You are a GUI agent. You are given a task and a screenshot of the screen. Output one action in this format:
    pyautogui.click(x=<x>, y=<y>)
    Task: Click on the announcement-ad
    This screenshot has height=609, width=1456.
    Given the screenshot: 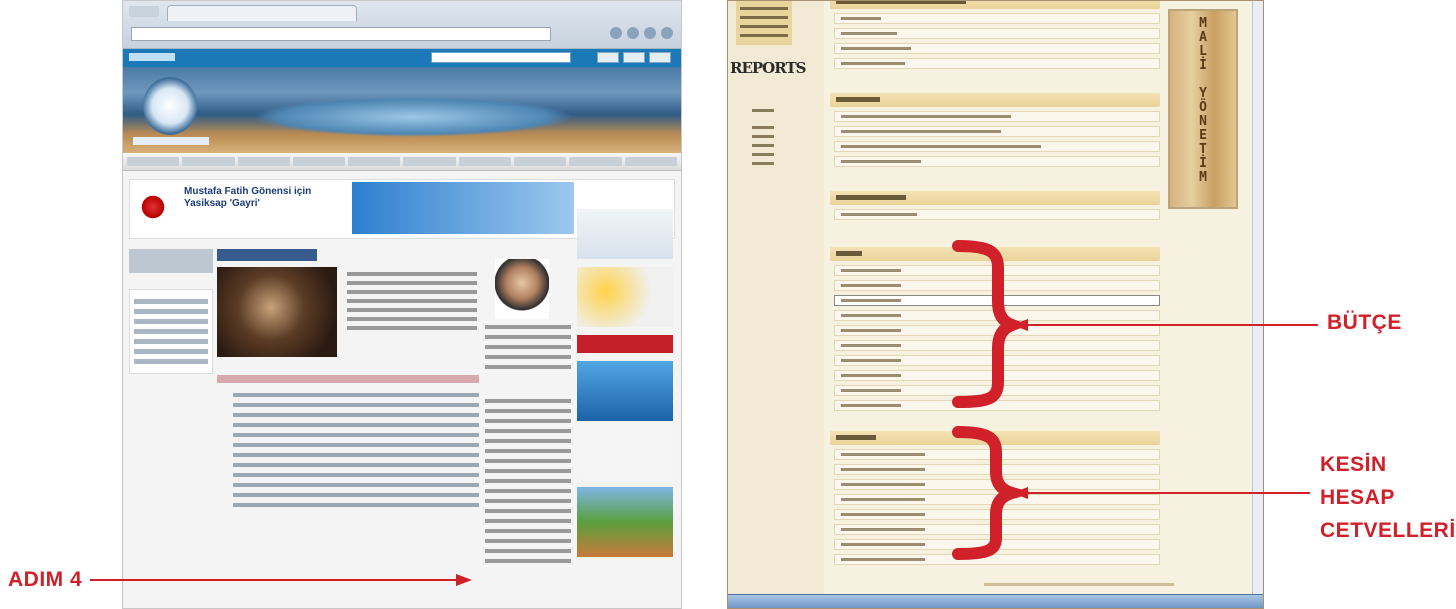 What is the action you would take?
    pyautogui.click(x=463, y=208)
    